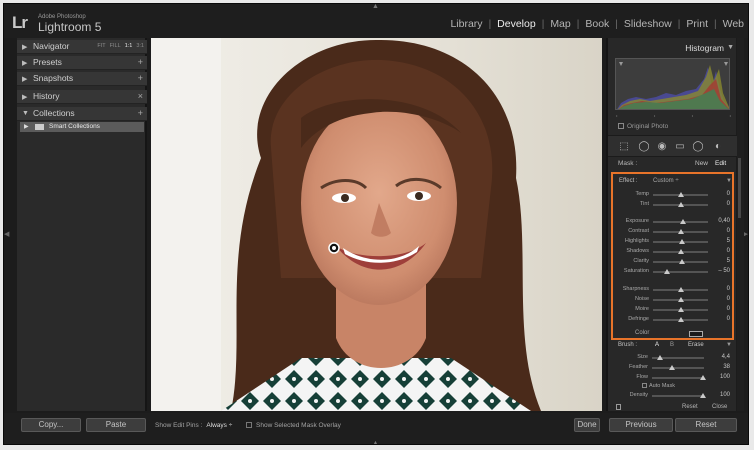  I want to click on slider-value: 4,4, so click(720, 357).